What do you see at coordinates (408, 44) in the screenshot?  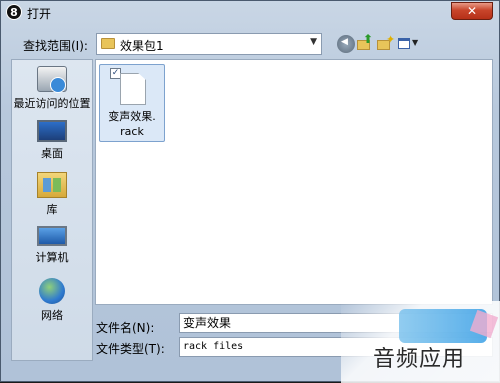 I see `view-menu-icon: ▼` at bounding box center [408, 44].